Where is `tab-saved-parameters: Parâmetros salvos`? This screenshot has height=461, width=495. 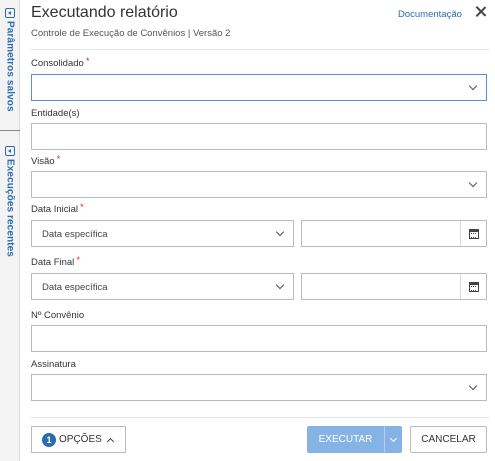
tab-saved-parameters: Parâmetros salvos is located at coordinates (10, 60).